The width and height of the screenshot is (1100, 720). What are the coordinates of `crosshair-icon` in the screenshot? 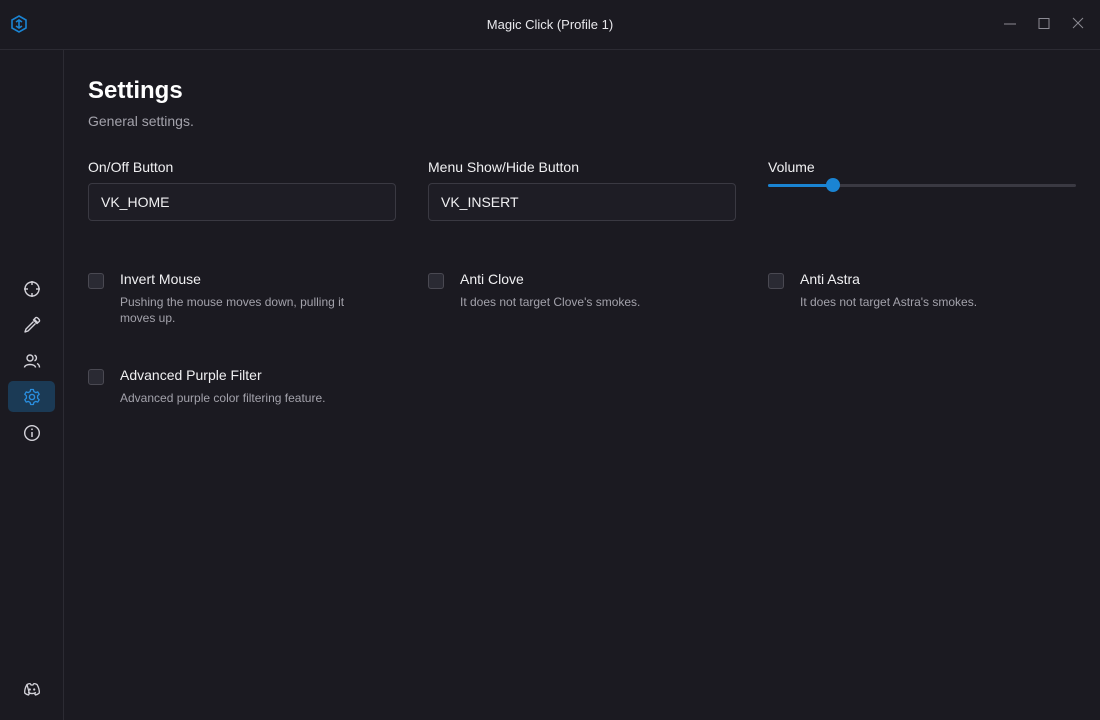 It's located at (31, 288).